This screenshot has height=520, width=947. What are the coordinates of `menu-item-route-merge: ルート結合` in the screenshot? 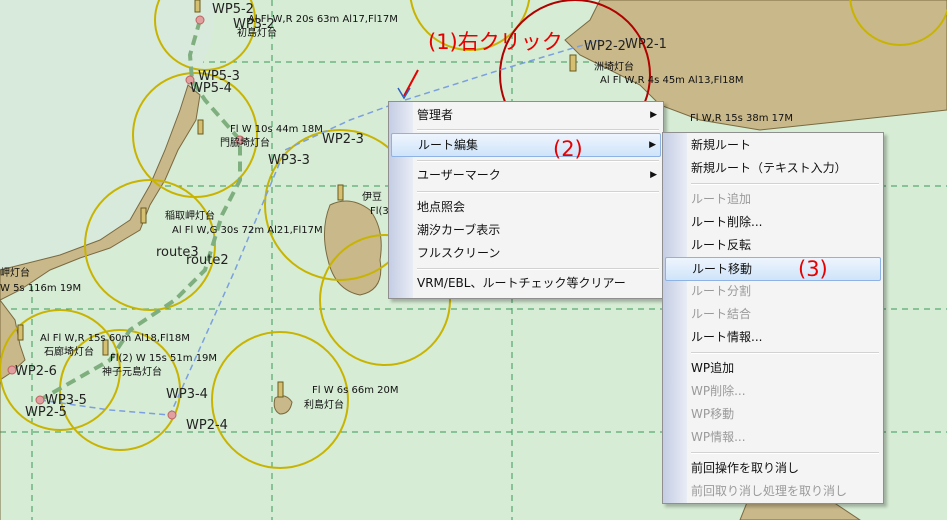 It's located at (773, 314).